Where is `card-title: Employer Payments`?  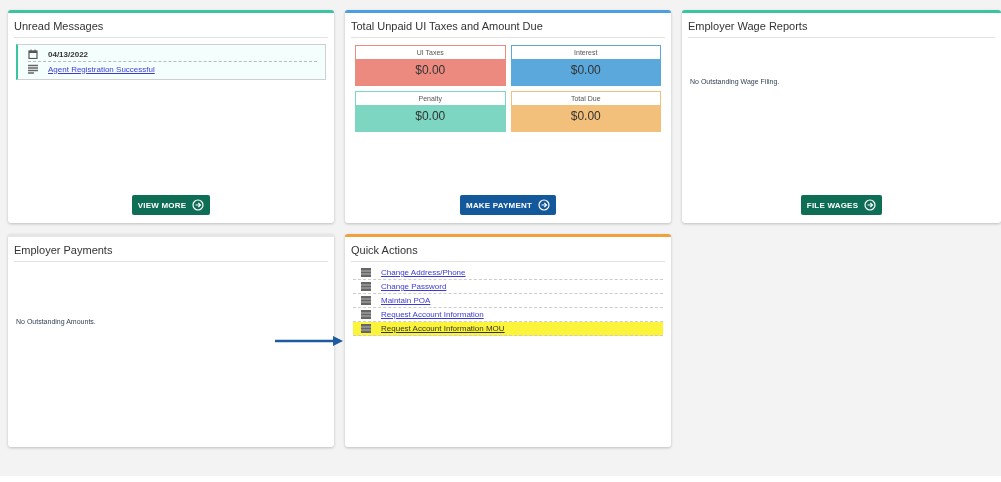
card-title: Employer Payments is located at coordinates (171, 249).